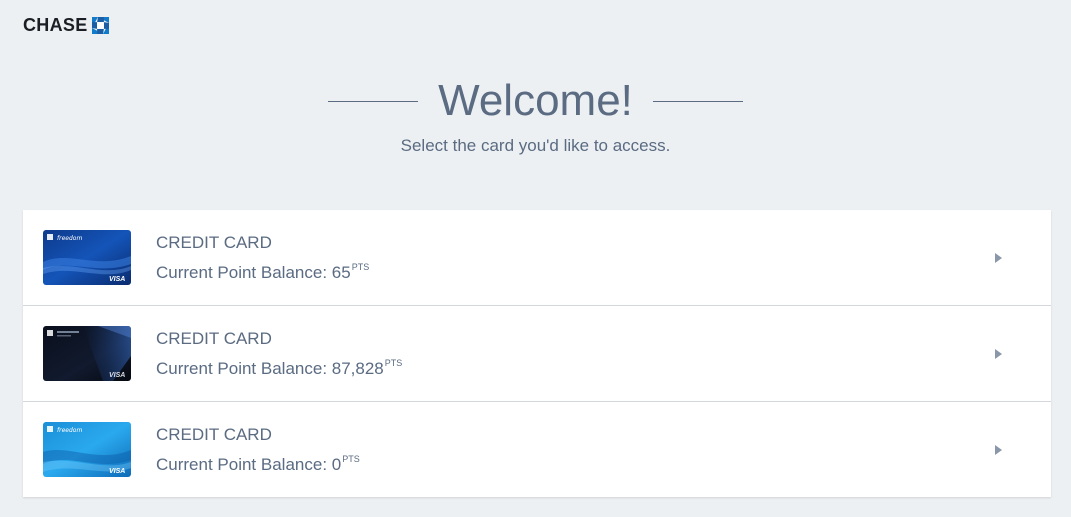 The image size is (1071, 517). I want to click on page-title: Welcome!, so click(535, 100).